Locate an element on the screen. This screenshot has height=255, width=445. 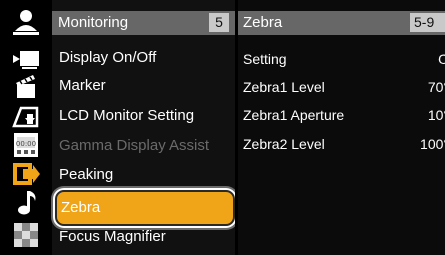
submenu-title: Zebra is located at coordinates (263, 22).